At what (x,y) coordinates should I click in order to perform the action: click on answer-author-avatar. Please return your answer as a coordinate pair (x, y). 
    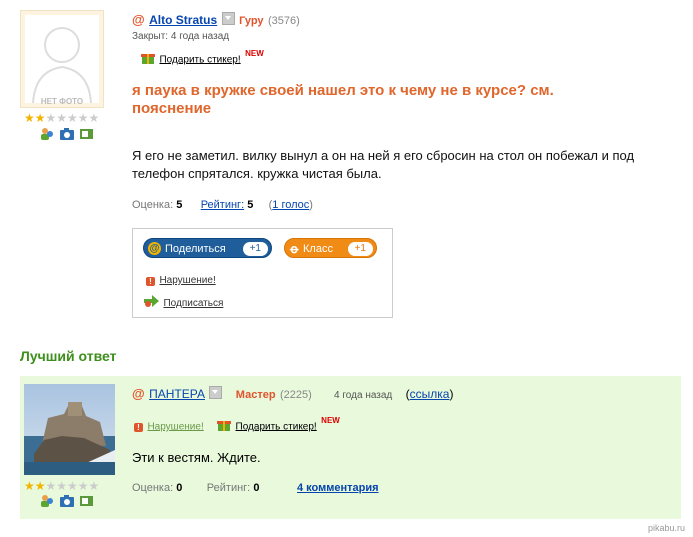
    Looking at the image, I should click on (69, 429).